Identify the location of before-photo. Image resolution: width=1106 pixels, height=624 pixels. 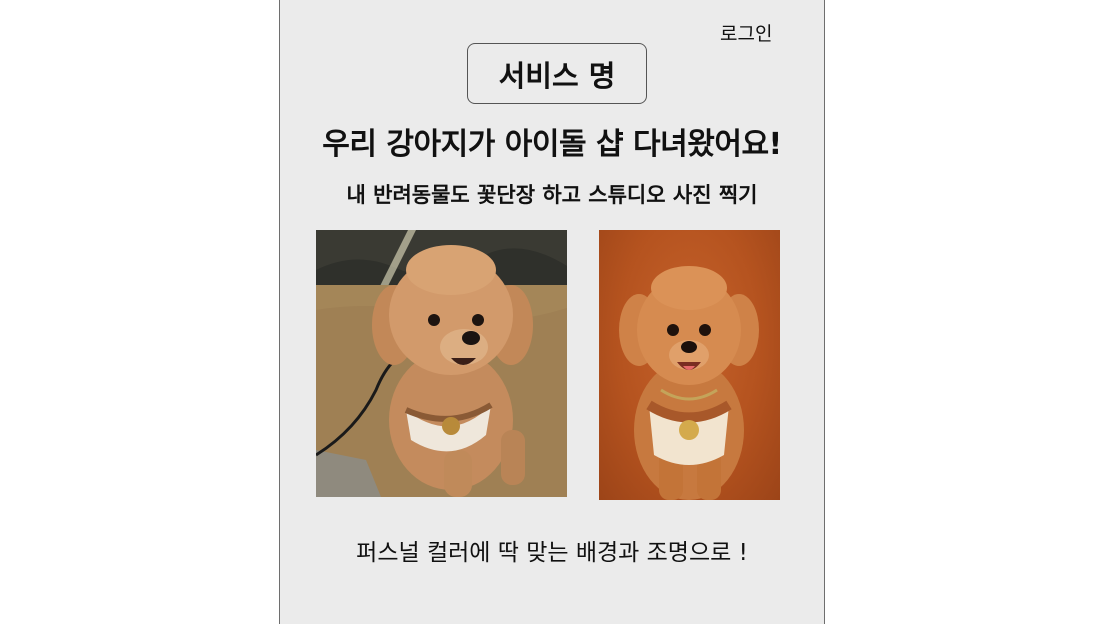
(441, 363).